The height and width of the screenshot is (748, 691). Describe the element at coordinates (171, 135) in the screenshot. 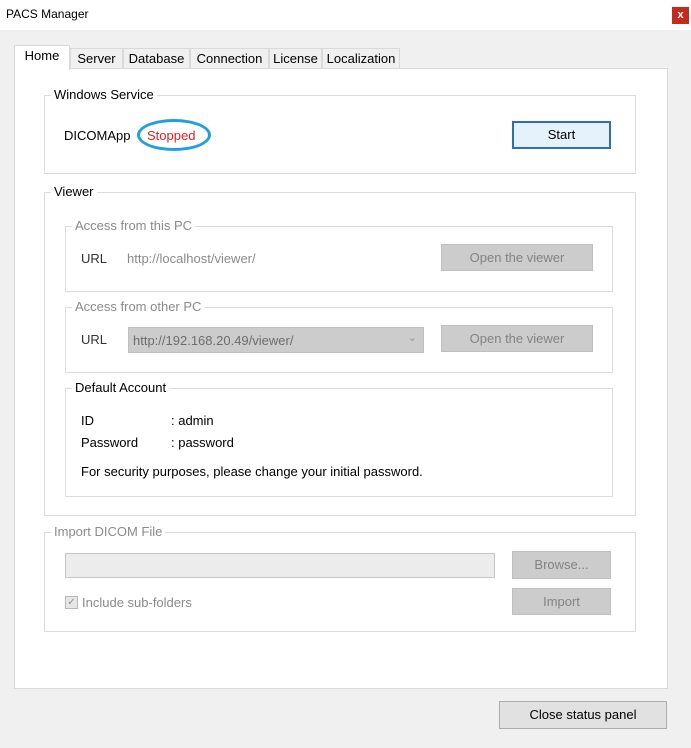

I see `service-status: Stopped` at that location.